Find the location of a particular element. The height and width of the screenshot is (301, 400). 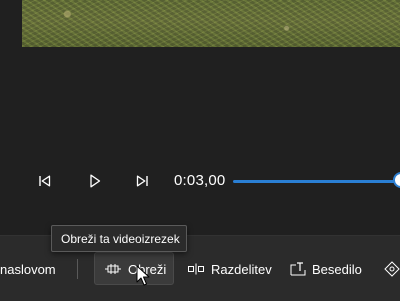

text-button: Besedilo is located at coordinates (326, 269).